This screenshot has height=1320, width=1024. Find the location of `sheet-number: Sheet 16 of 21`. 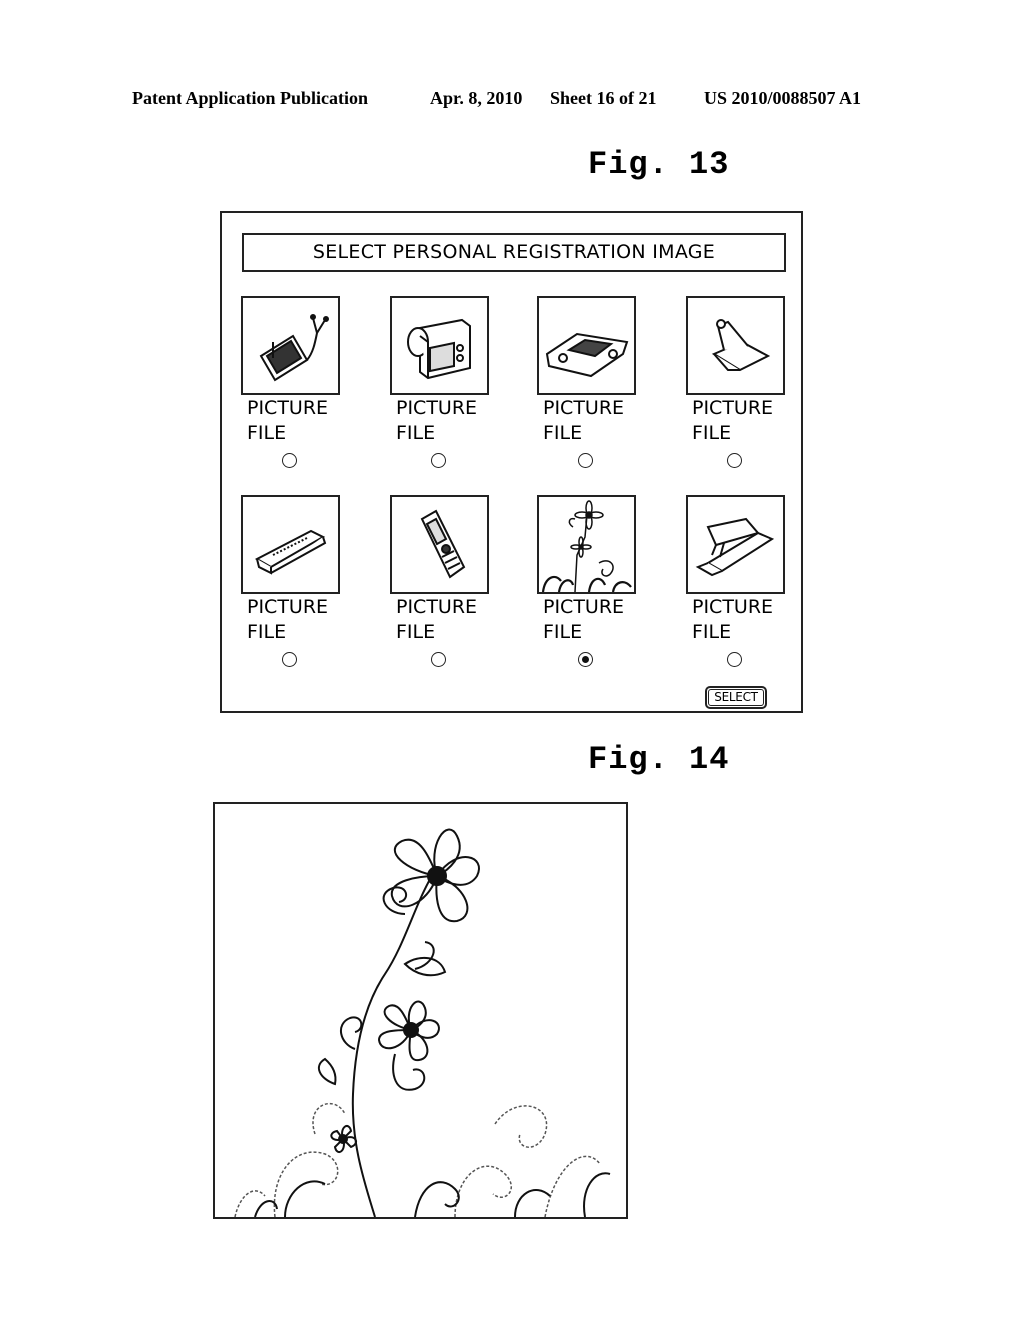

sheet-number: Sheet 16 of 21 is located at coordinates (603, 98).